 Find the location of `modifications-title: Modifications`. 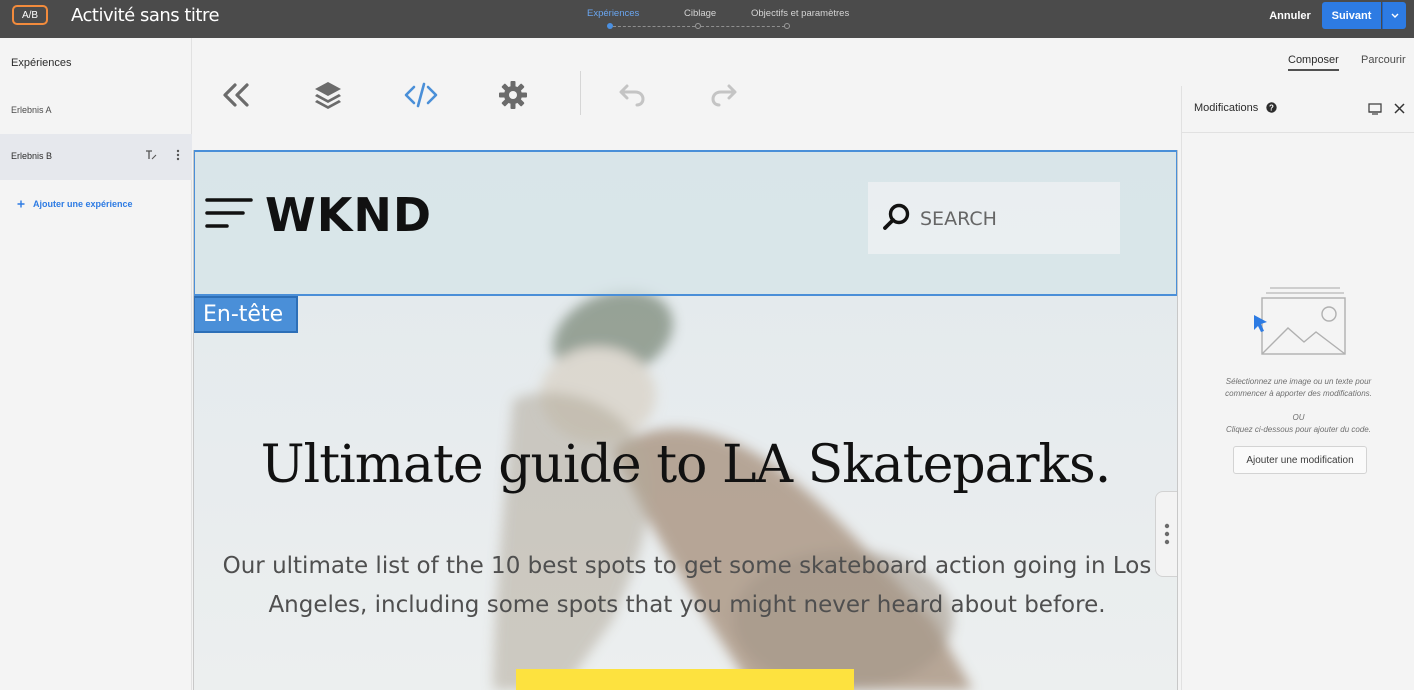

modifications-title: Modifications is located at coordinates (1226, 108).